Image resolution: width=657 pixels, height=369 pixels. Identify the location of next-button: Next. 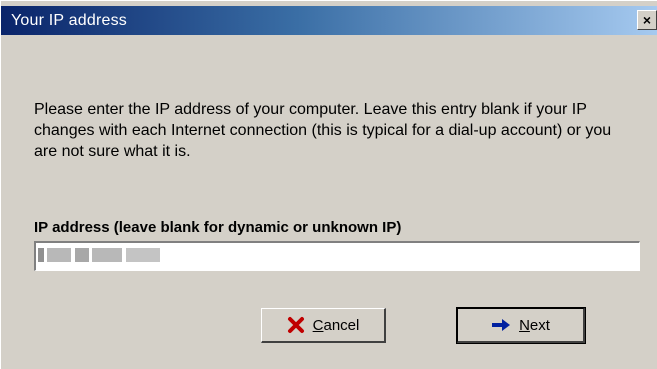
(521, 325).